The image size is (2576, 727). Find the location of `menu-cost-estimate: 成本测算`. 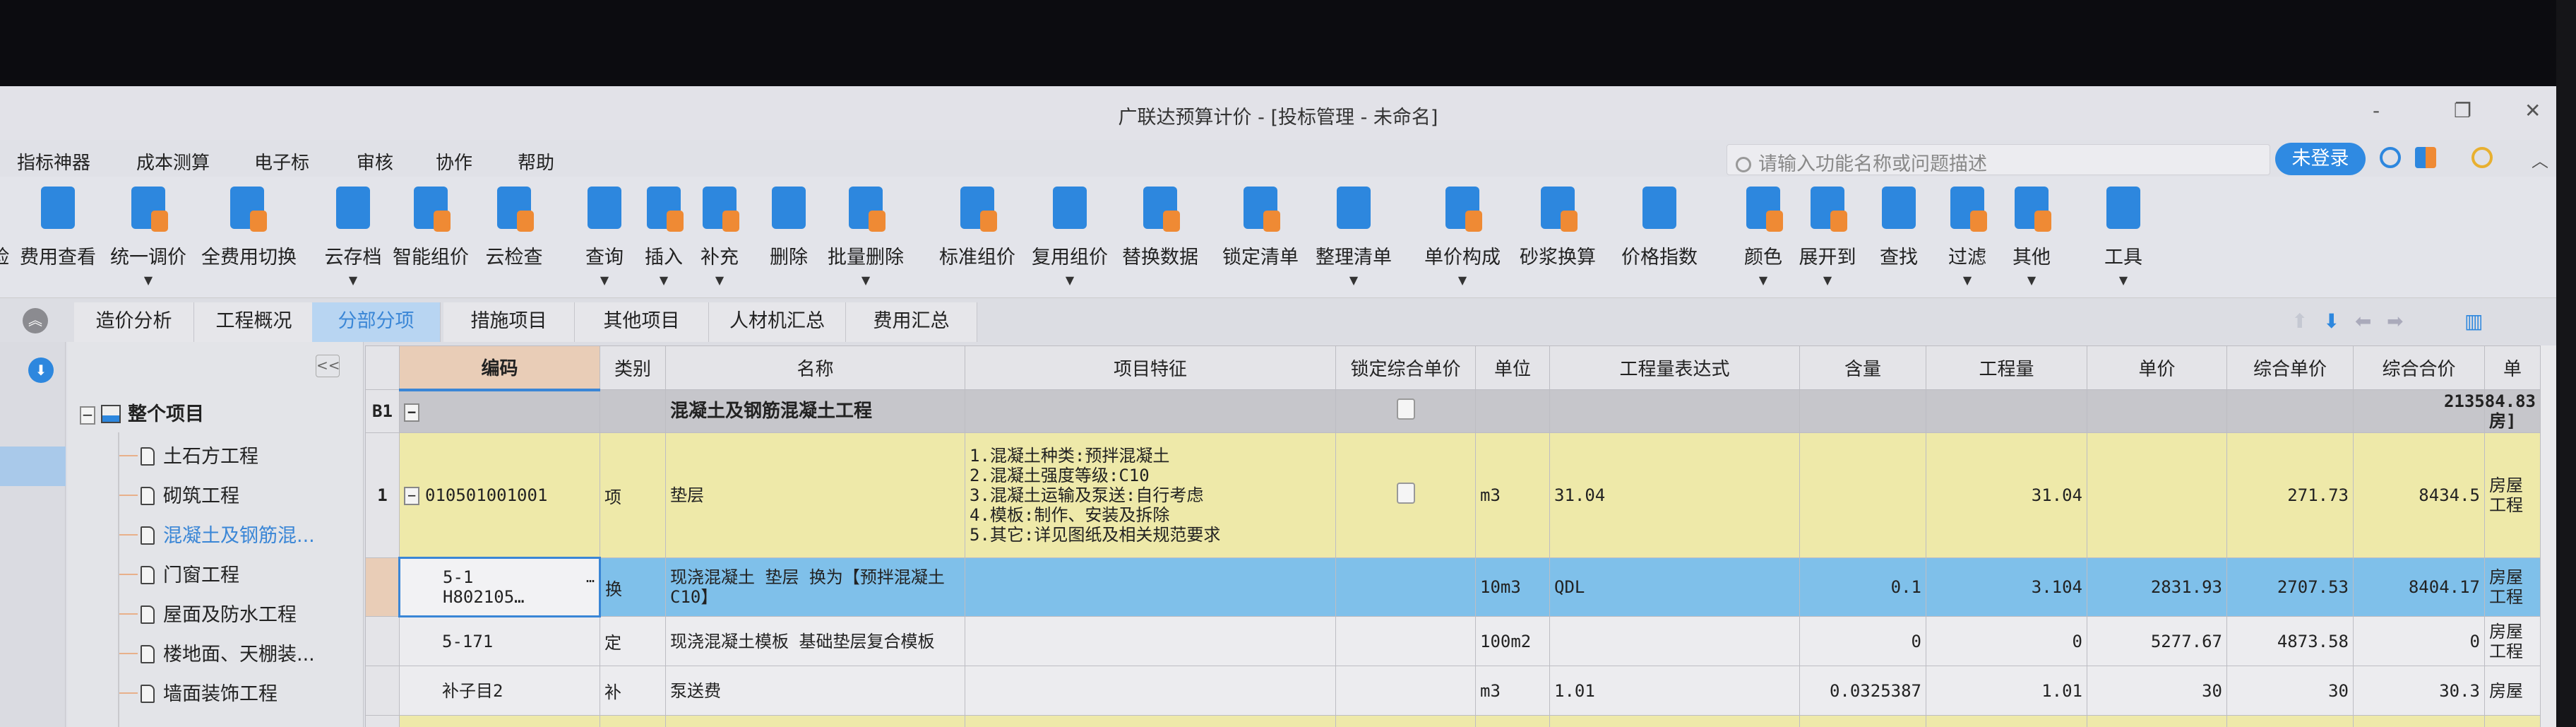

menu-cost-estimate: 成本测算 is located at coordinates (173, 161).